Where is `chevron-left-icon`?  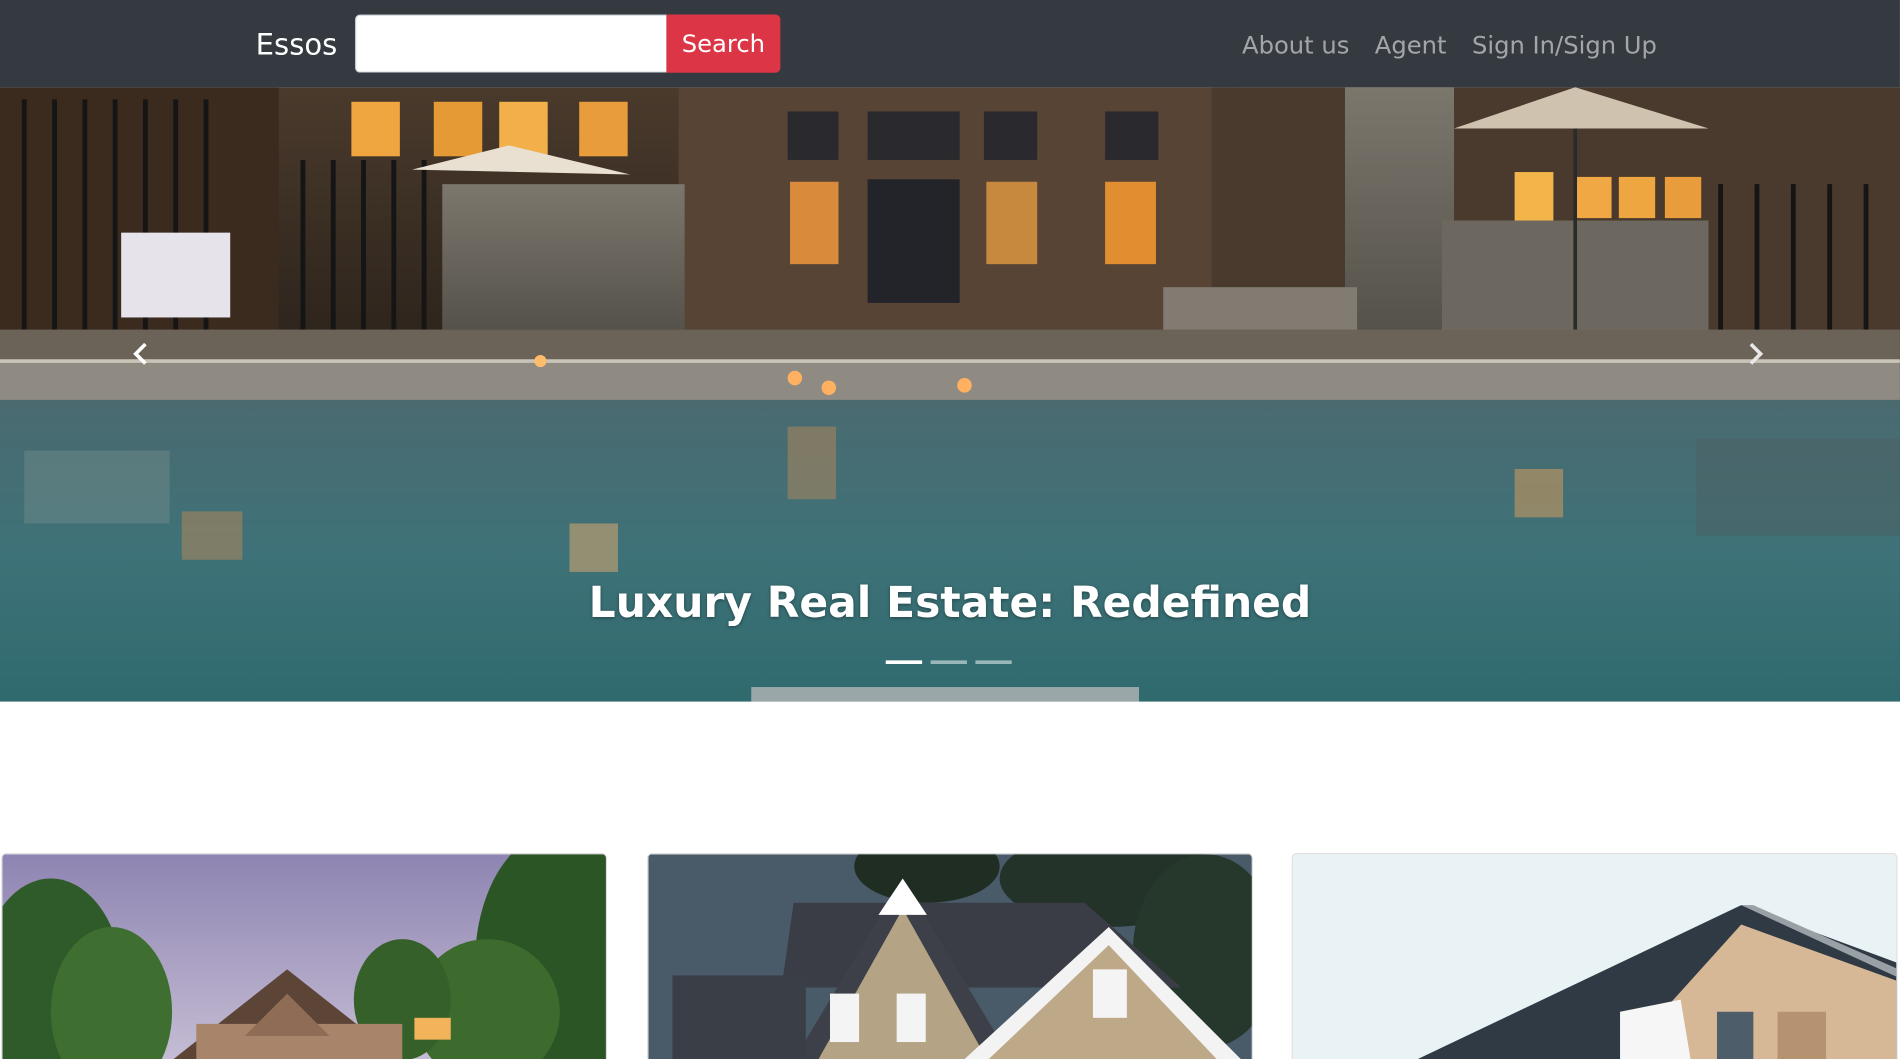 chevron-left-icon is located at coordinates (140, 353).